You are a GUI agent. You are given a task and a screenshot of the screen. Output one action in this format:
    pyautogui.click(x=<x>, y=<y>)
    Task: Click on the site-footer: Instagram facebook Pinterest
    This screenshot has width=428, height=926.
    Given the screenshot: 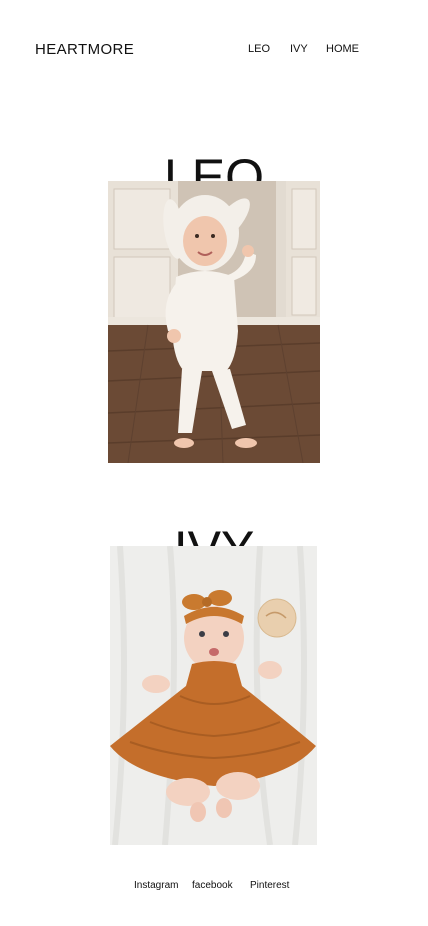 What is the action you would take?
    pyautogui.click(x=214, y=890)
    